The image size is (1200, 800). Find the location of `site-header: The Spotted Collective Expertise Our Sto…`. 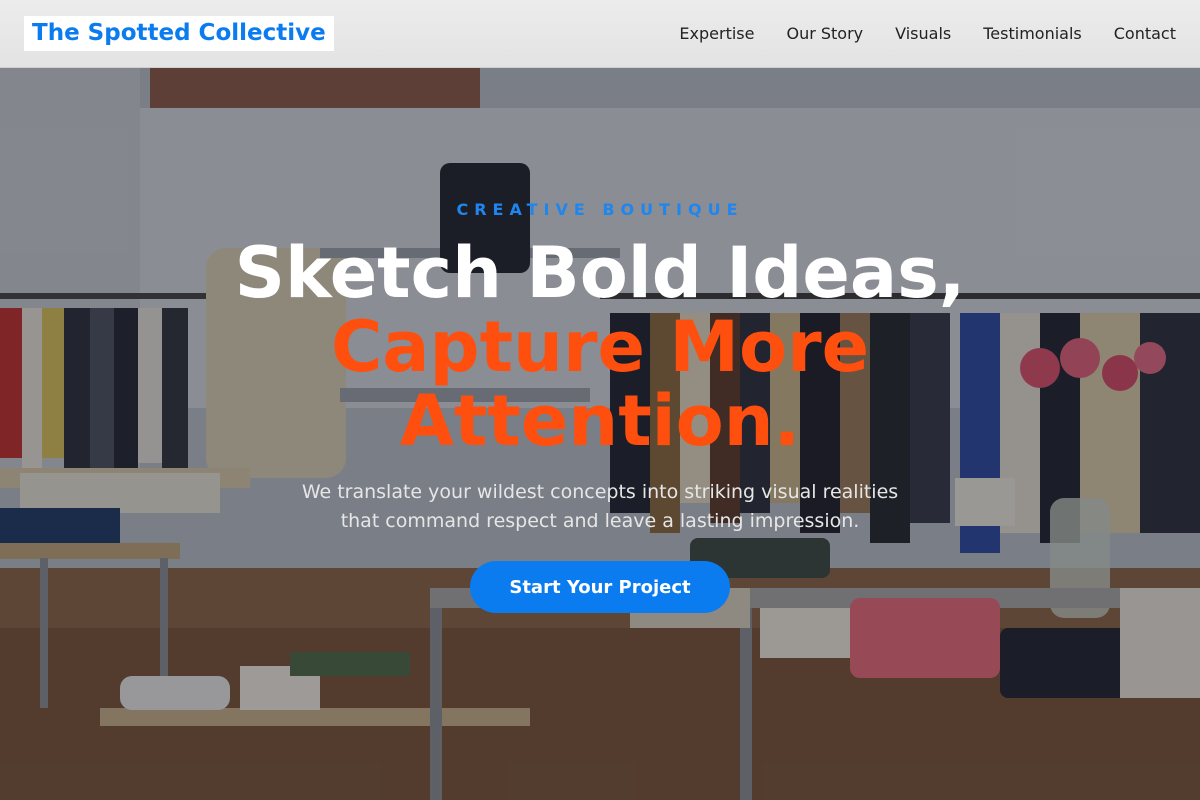

site-header: The Spotted Collective Expertise Our Sto… is located at coordinates (600, 34).